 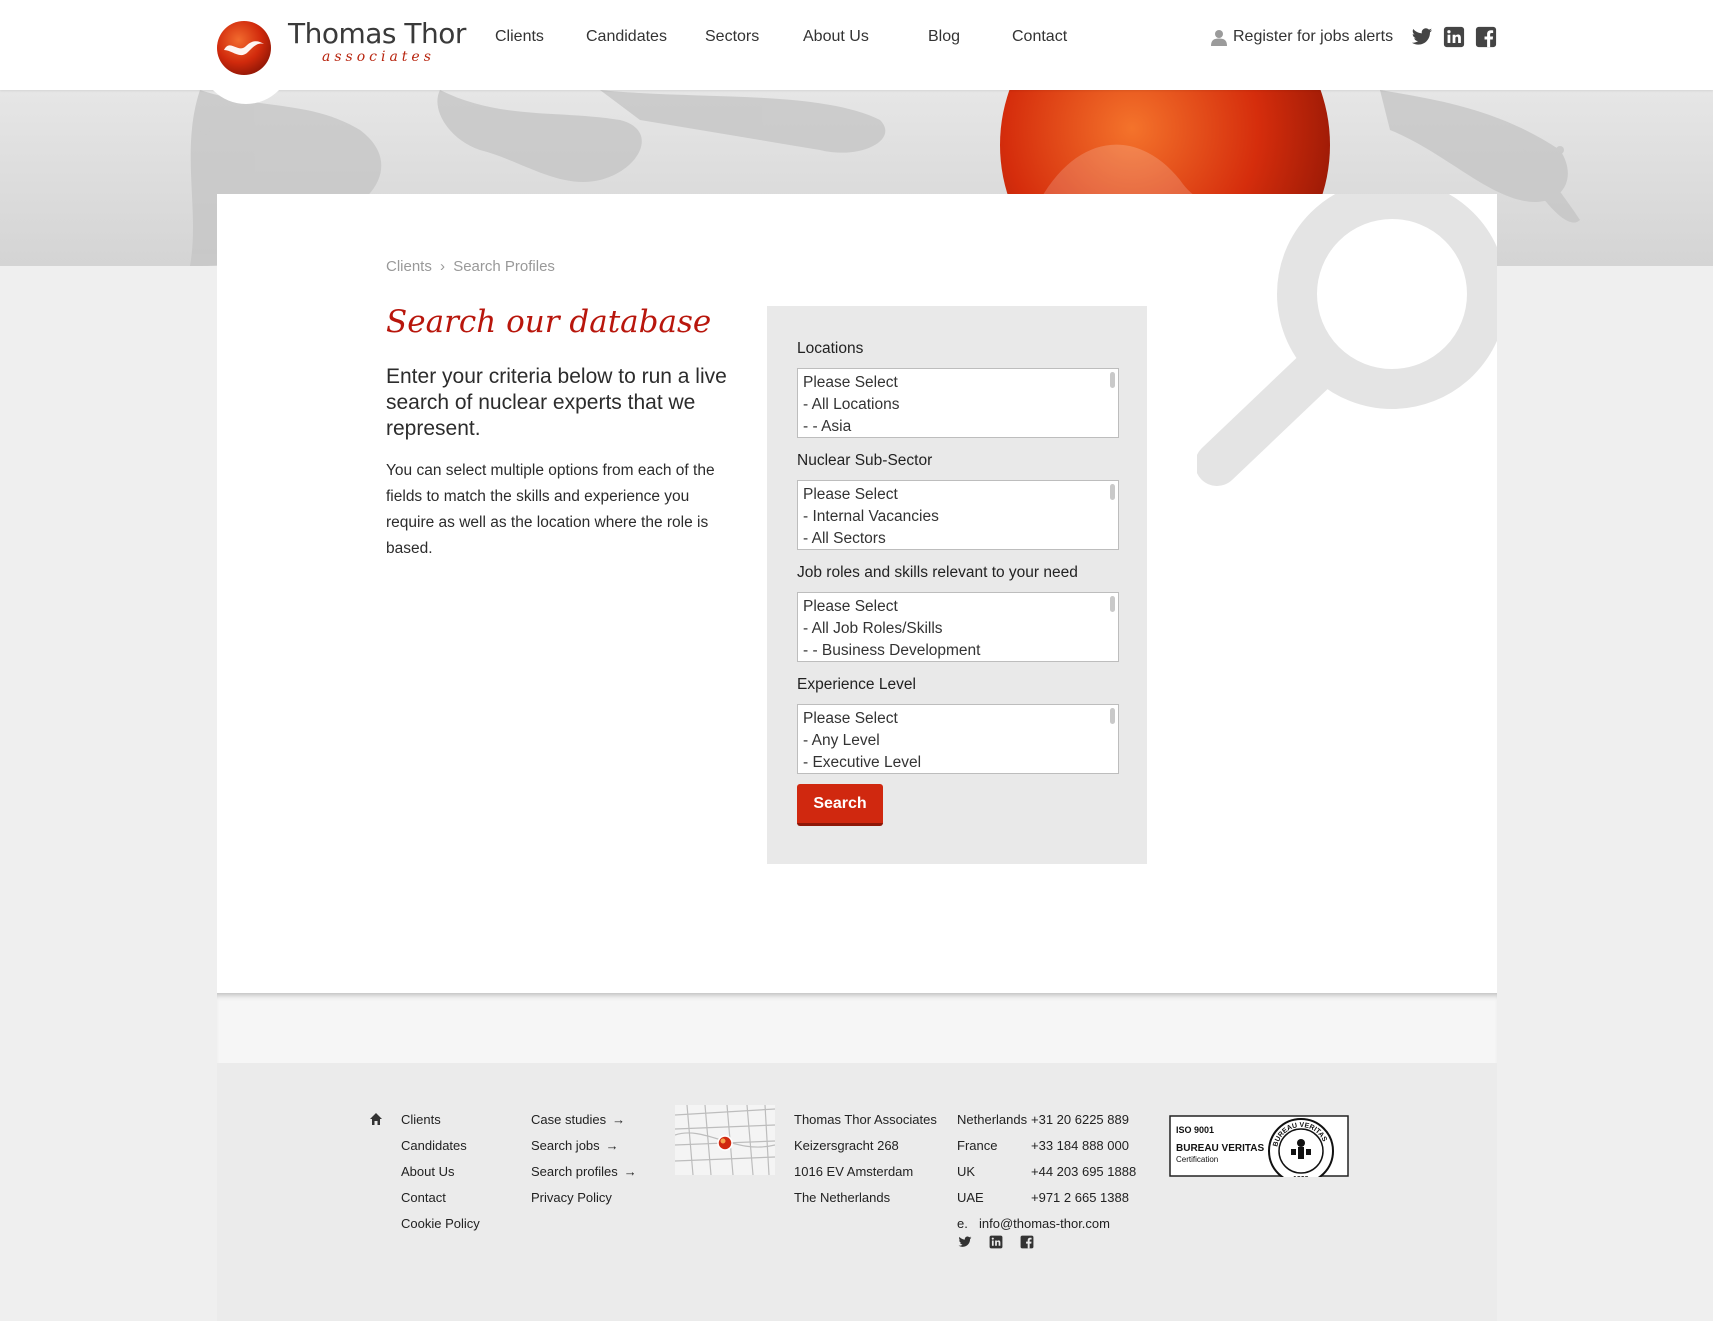 I want to click on register-jobs-alerts-link: Register for jobs alerts, so click(x=1302, y=37).